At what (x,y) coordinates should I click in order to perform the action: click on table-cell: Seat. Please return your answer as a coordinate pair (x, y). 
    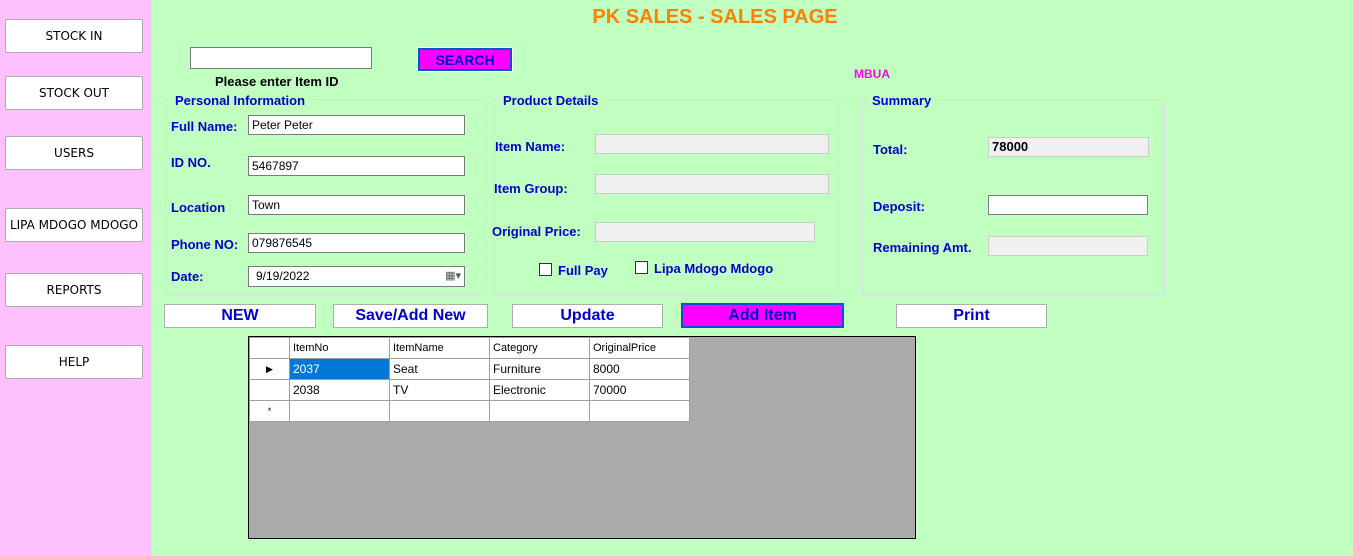
    Looking at the image, I should click on (439, 369).